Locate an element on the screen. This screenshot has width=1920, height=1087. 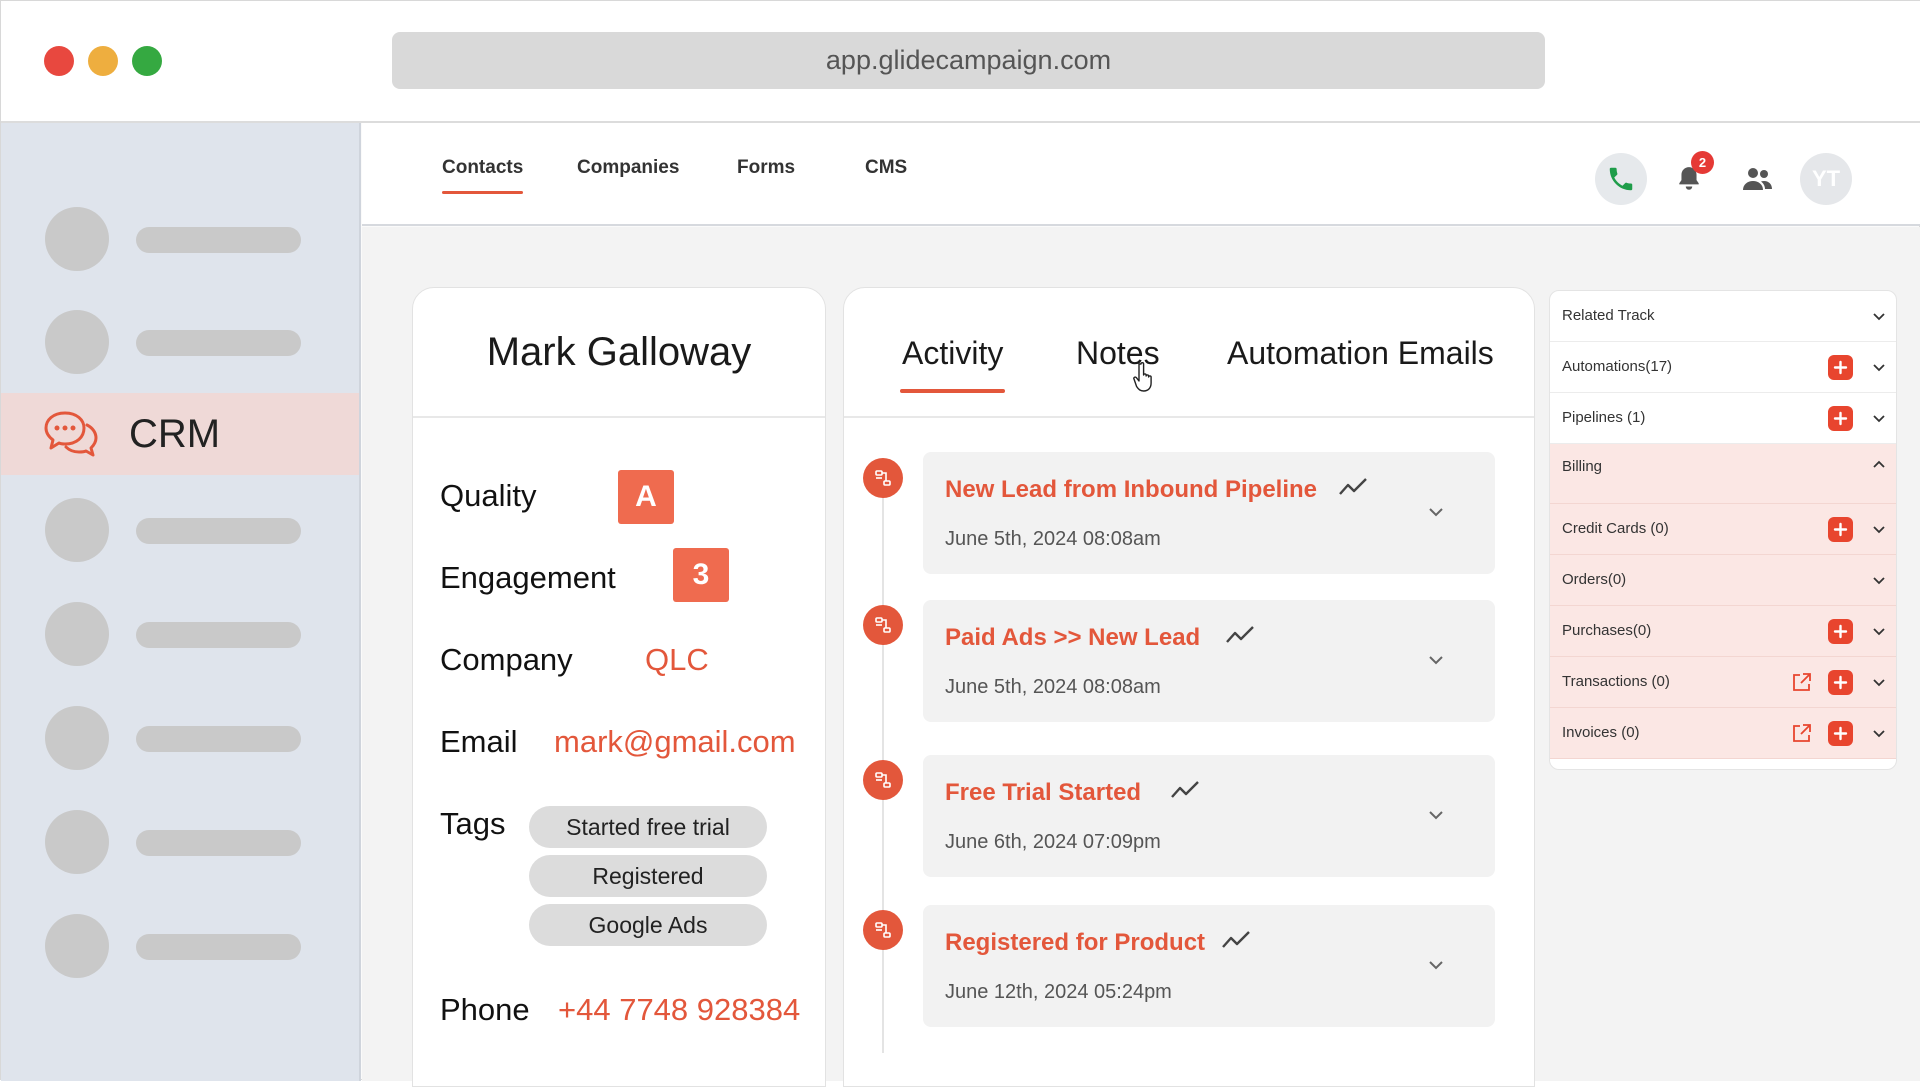
panel-row-label: Pipelines (1) is located at coordinates (1604, 417).